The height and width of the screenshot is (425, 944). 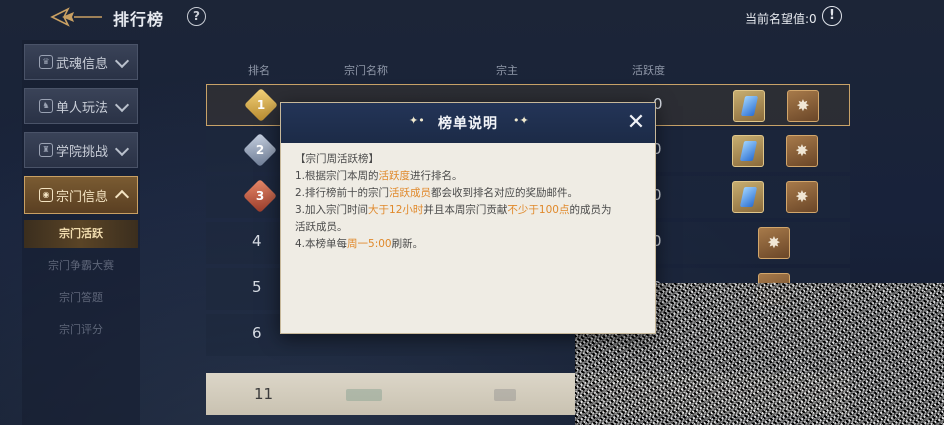 What do you see at coordinates (260, 196) in the screenshot?
I see `rank-medal-bronze-icon: 3` at bounding box center [260, 196].